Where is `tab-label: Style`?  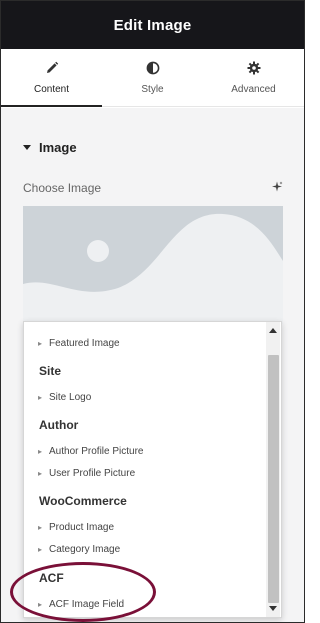 tab-label: Style is located at coordinates (152, 89).